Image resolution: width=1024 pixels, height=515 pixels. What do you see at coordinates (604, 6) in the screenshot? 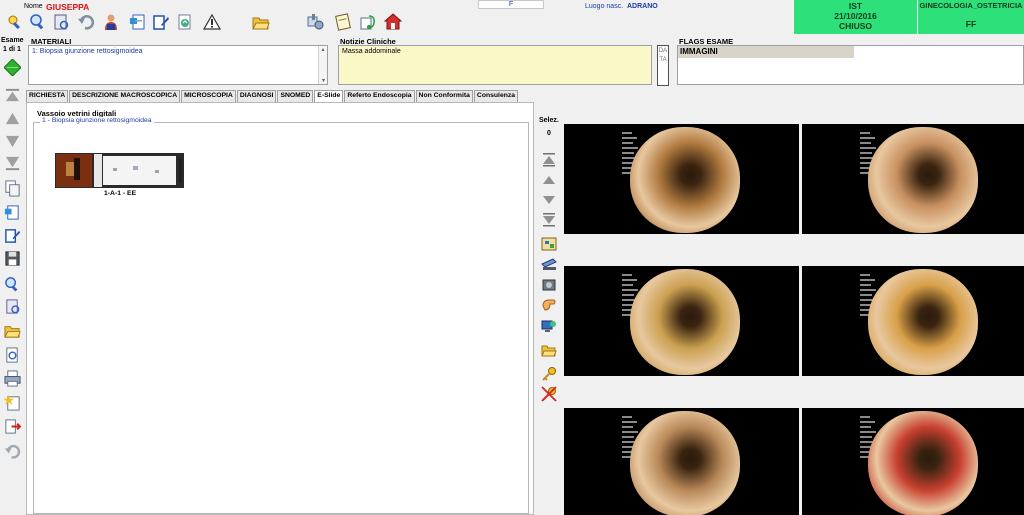
I see `luogo-label: Luogo nasc.` at bounding box center [604, 6].